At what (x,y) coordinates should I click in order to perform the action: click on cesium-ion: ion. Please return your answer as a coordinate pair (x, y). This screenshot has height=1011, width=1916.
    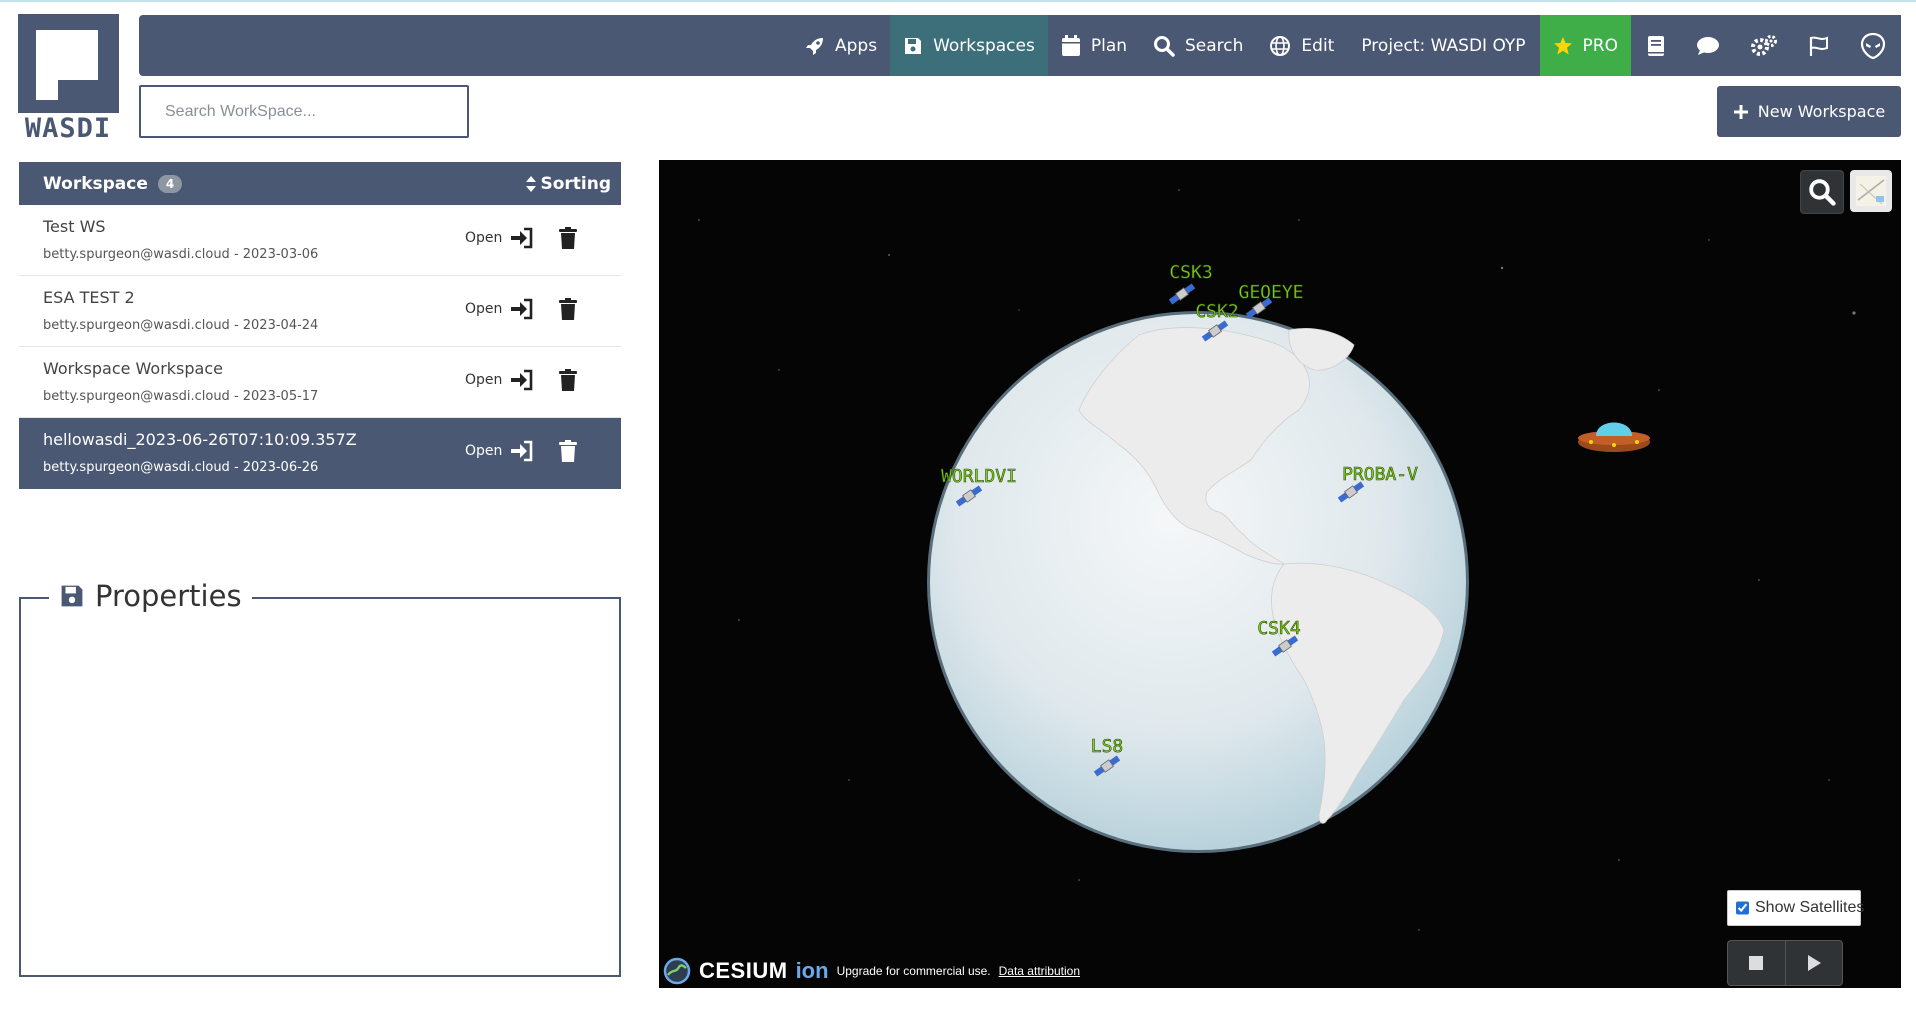
    Looking at the image, I should click on (812, 970).